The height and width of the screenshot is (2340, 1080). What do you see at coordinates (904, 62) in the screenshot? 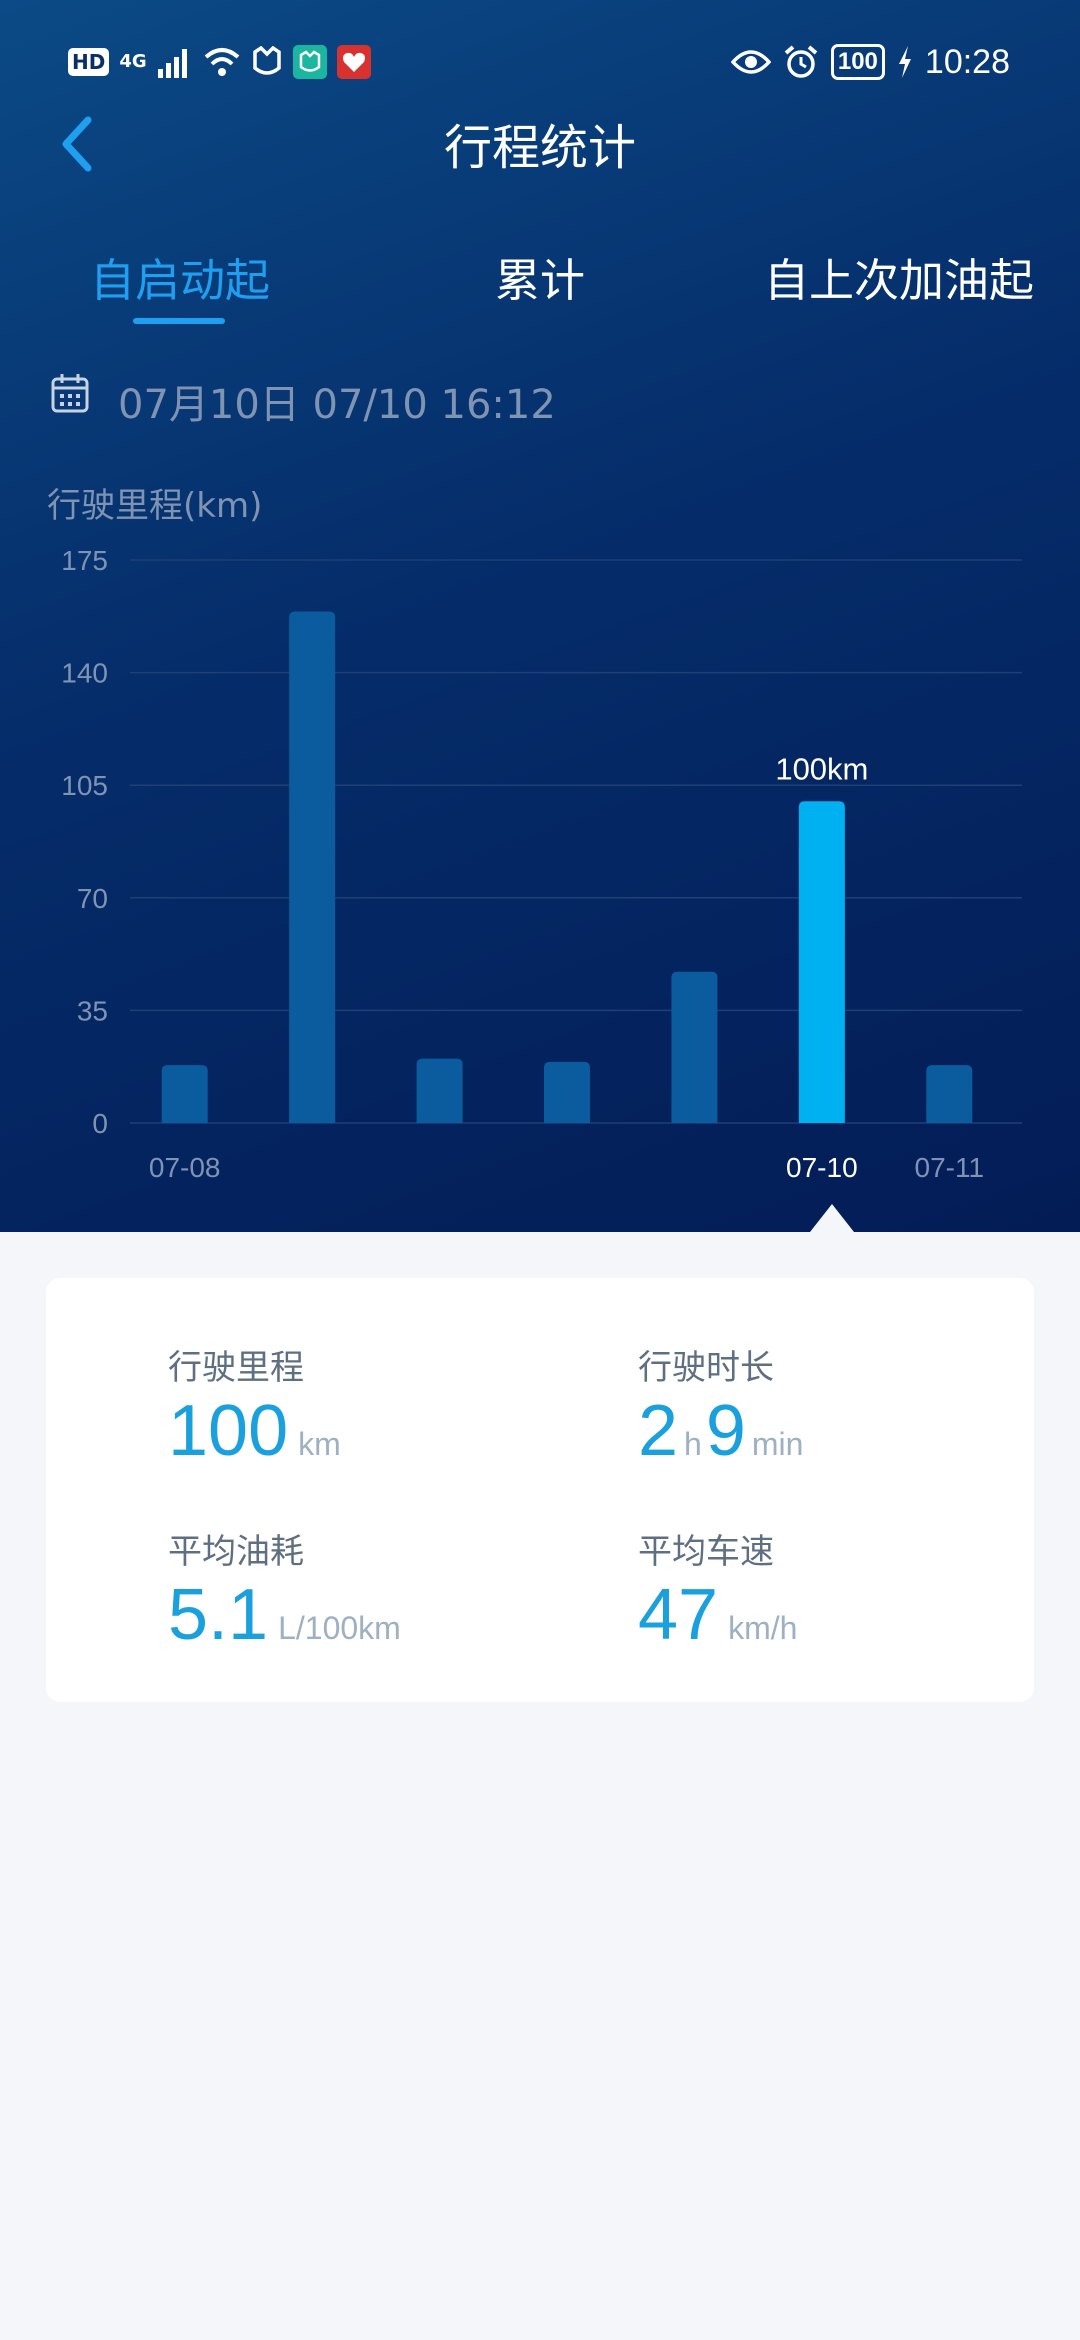
I see `charging-icon` at bounding box center [904, 62].